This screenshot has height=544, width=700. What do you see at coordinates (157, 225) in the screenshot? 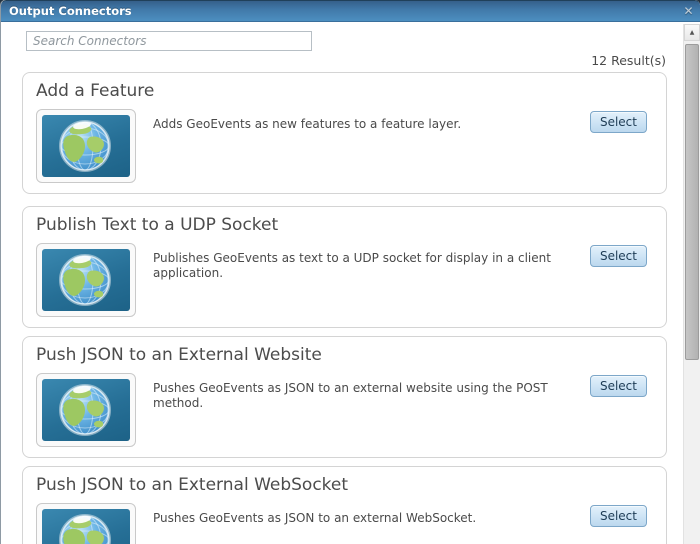
I see `connector-title: Publish Text to a UDP Socket` at bounding box center [157, 225].